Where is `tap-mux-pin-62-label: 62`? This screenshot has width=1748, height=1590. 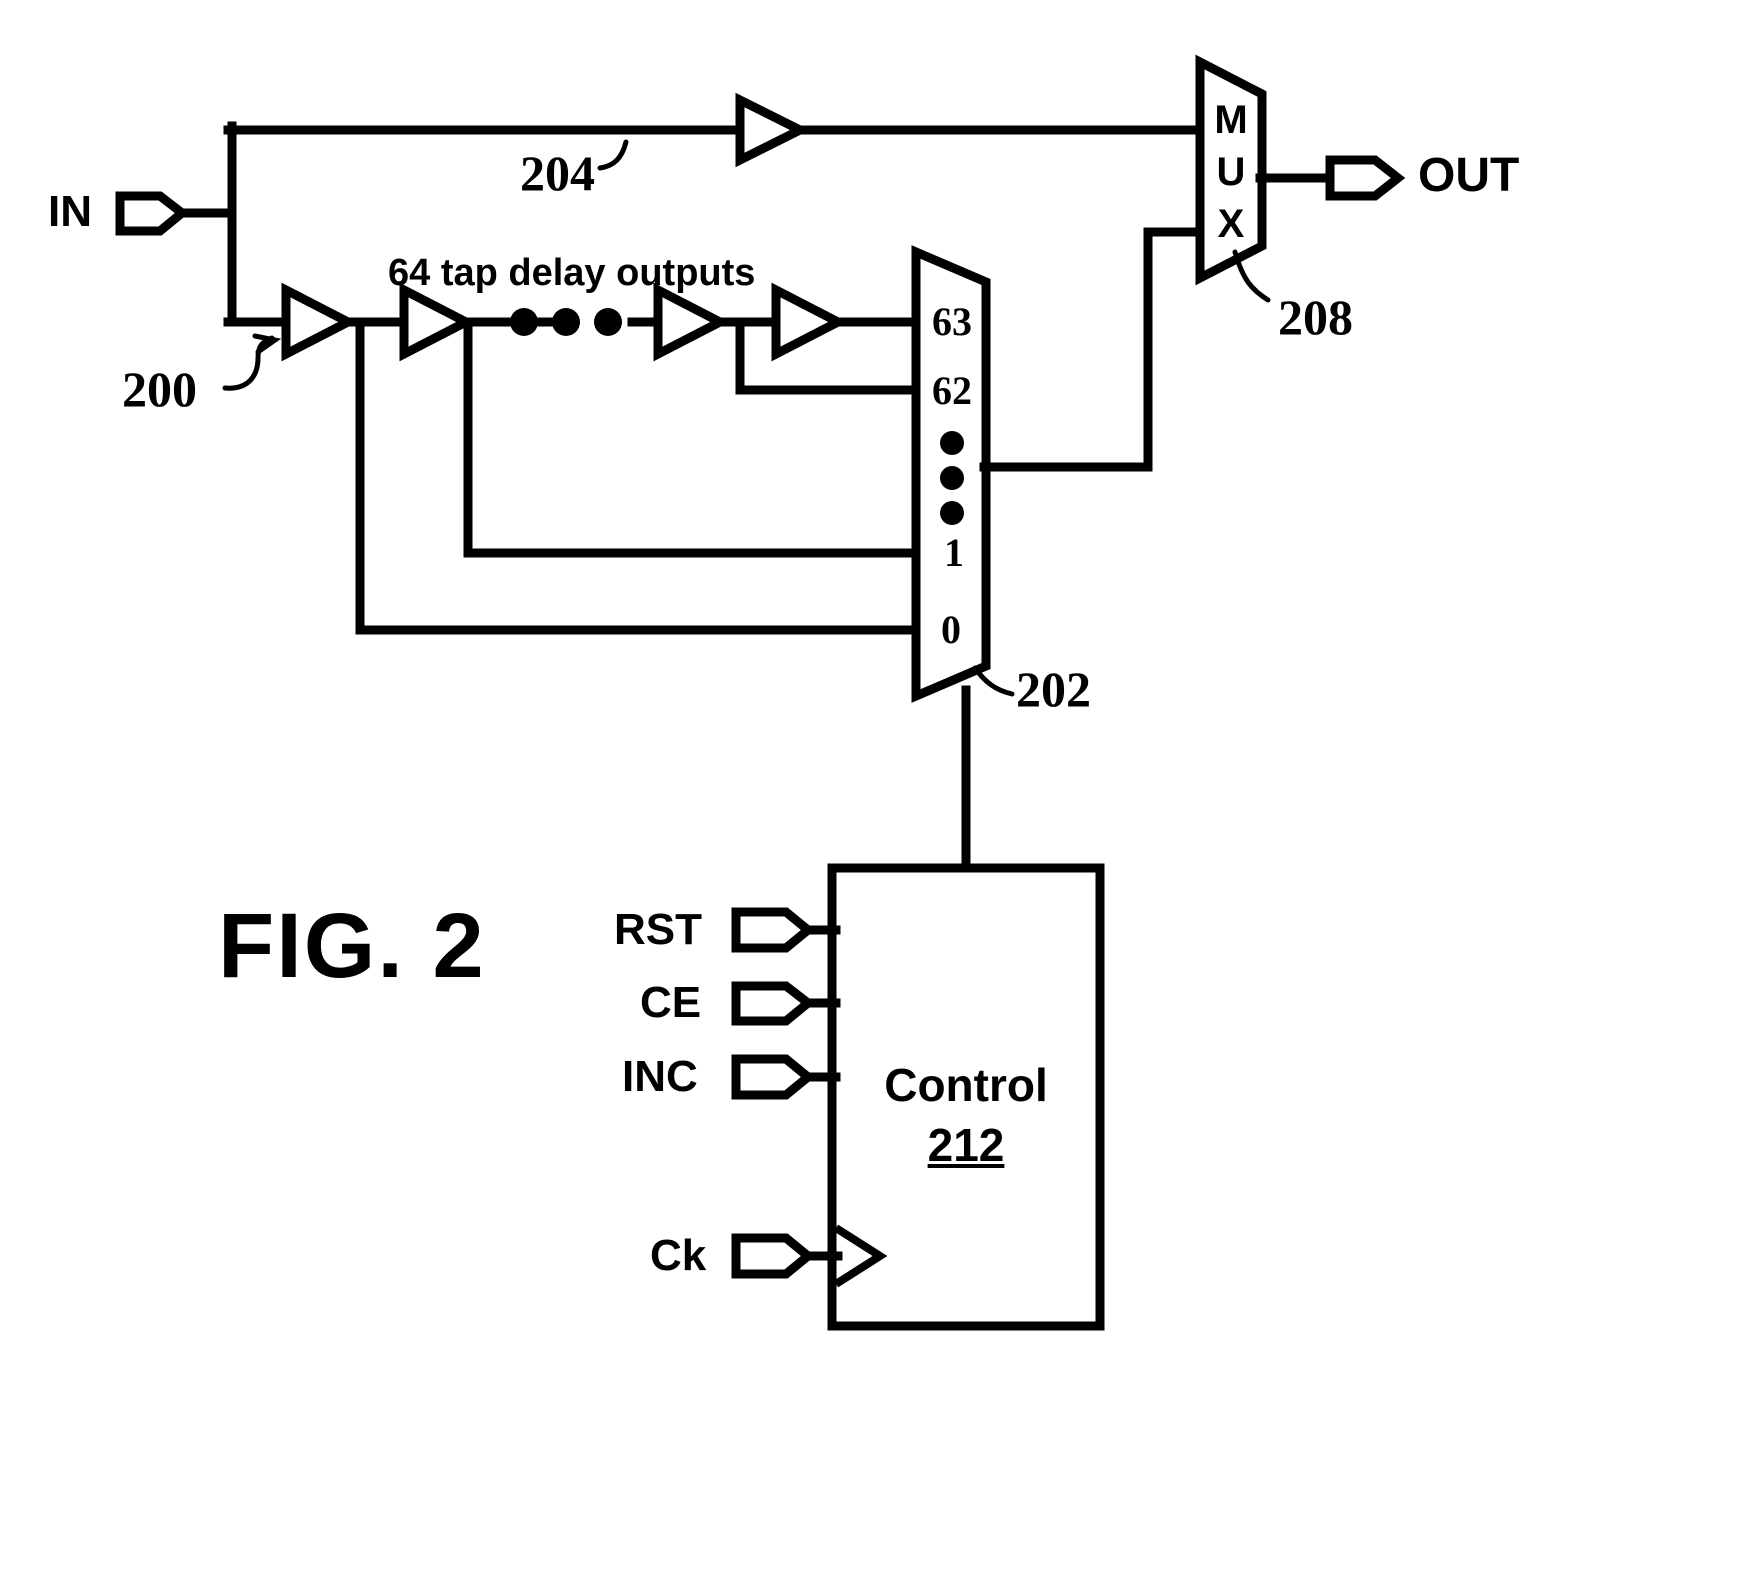
tap-mux-pin-62-label: 62 is located at coordinates (952, 390).